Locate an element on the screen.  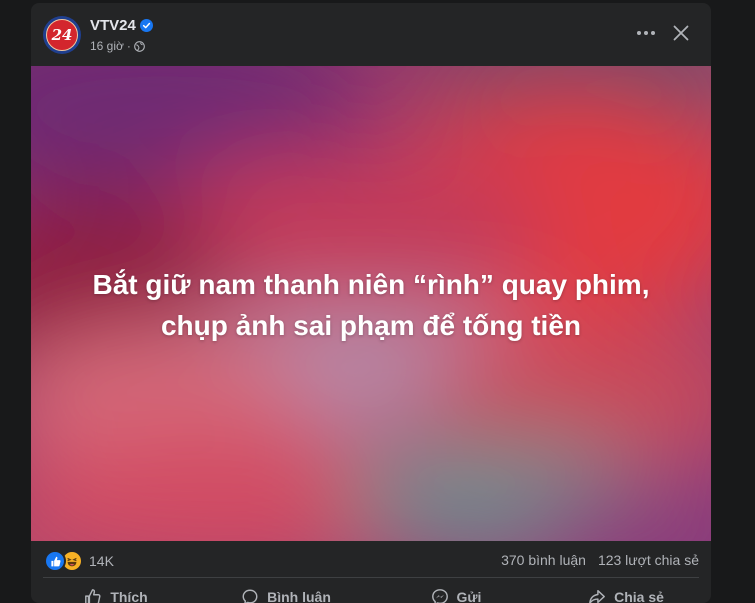
avatar-logo: 24 is located at coordinates (62, 35).